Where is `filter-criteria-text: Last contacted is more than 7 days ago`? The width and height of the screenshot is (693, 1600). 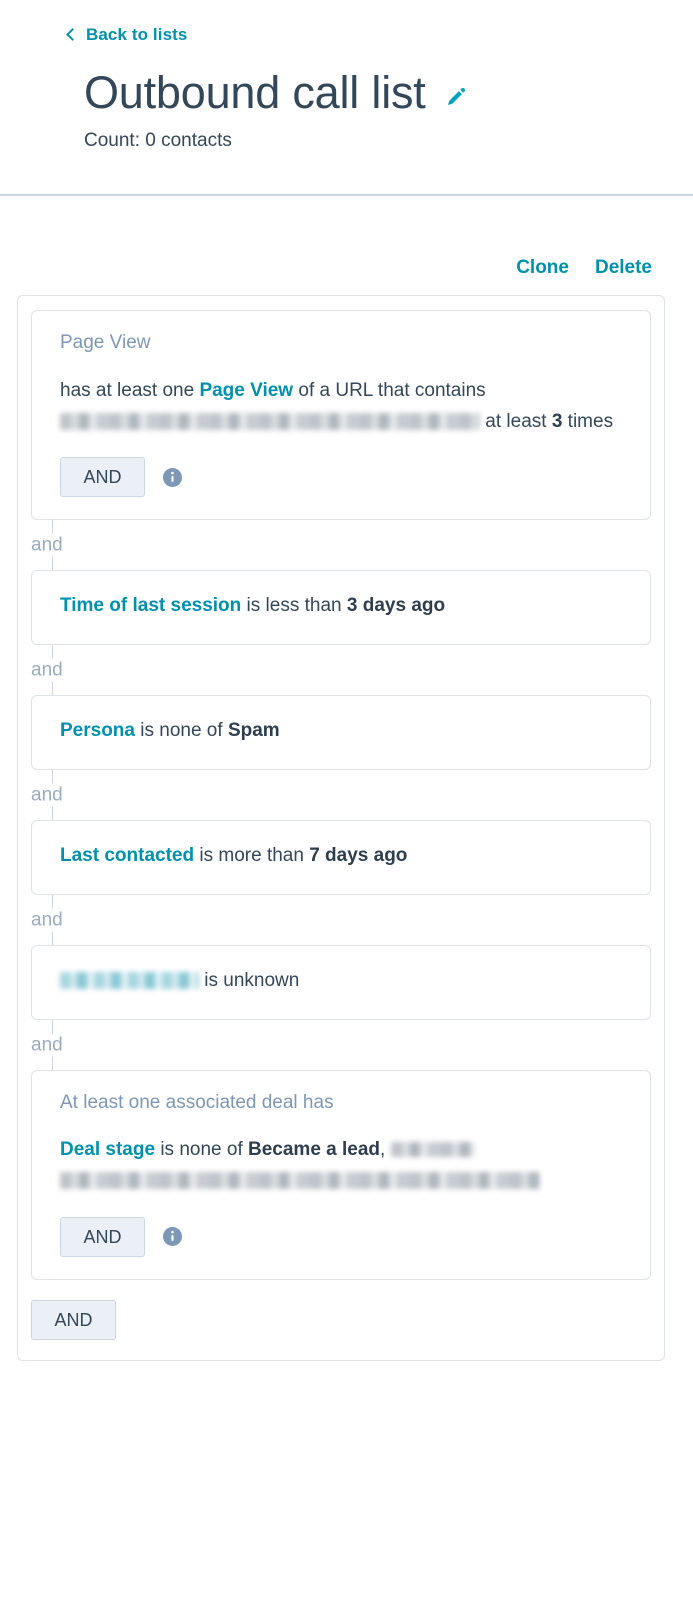 filter-criteria-text: Last contacted is more than 7 days ago is located at coordinates (343, 856).